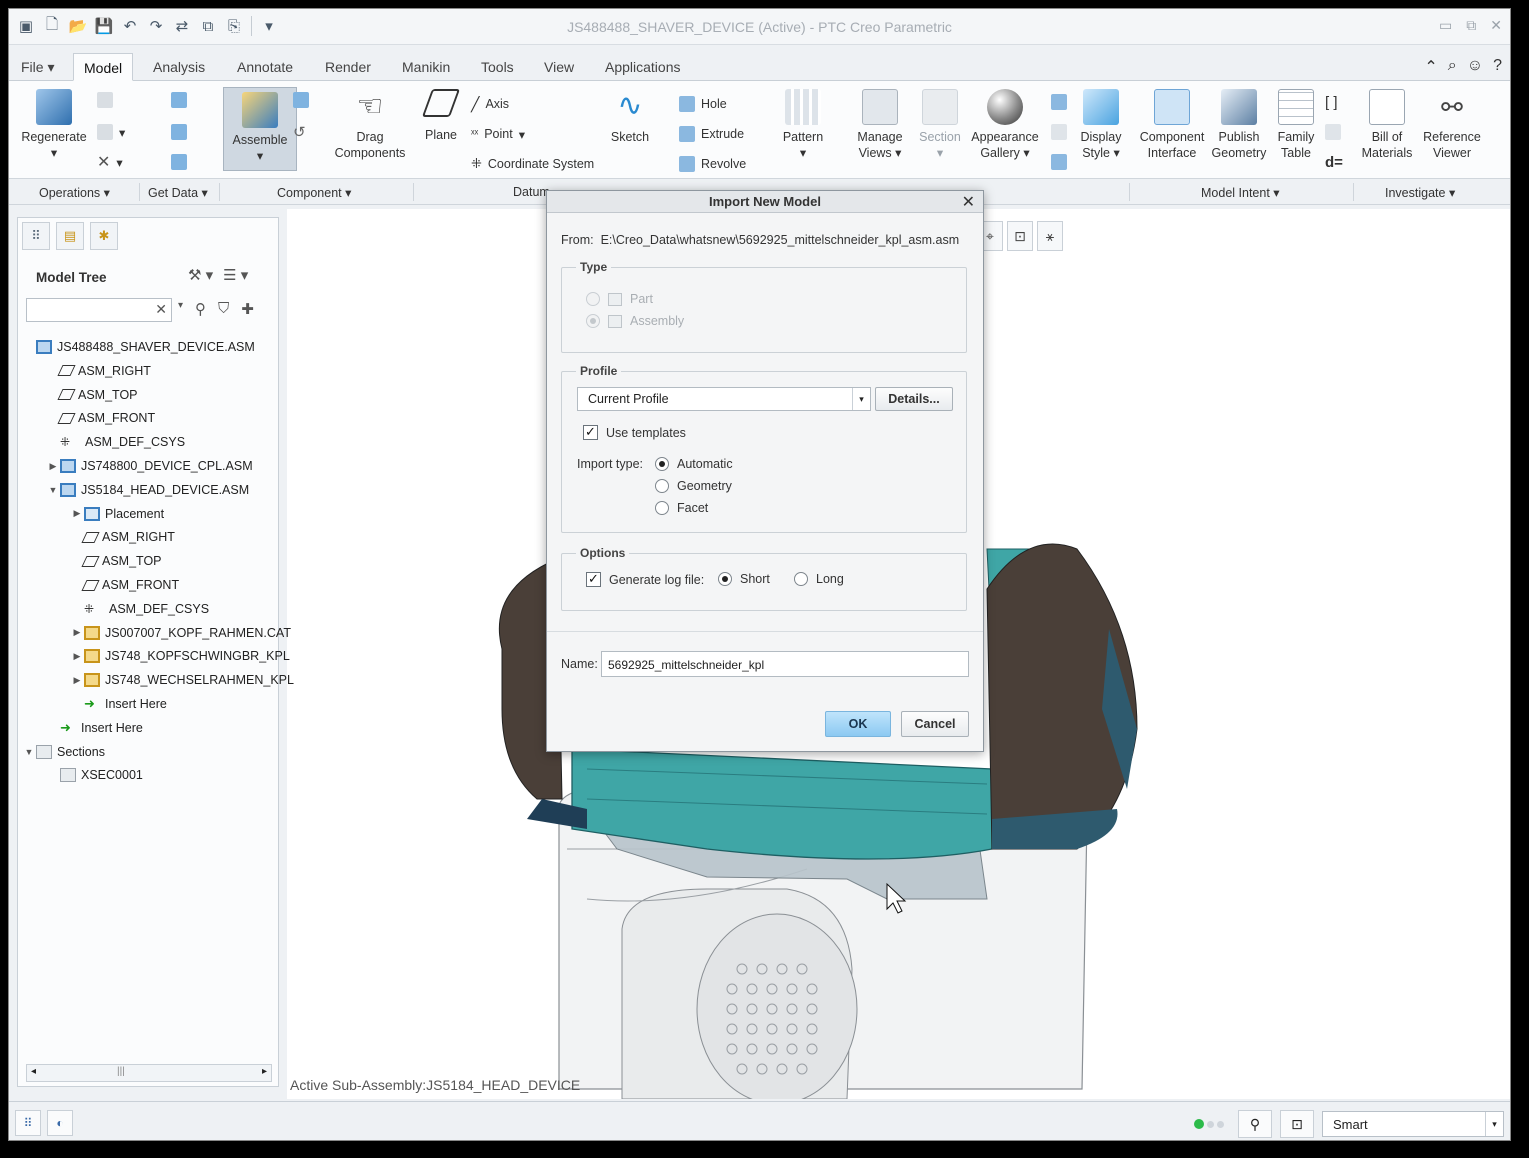 This screenshot has height=1158, width=1529. I want to click on favorites-tab-icon: ✱, so click(104, 236).